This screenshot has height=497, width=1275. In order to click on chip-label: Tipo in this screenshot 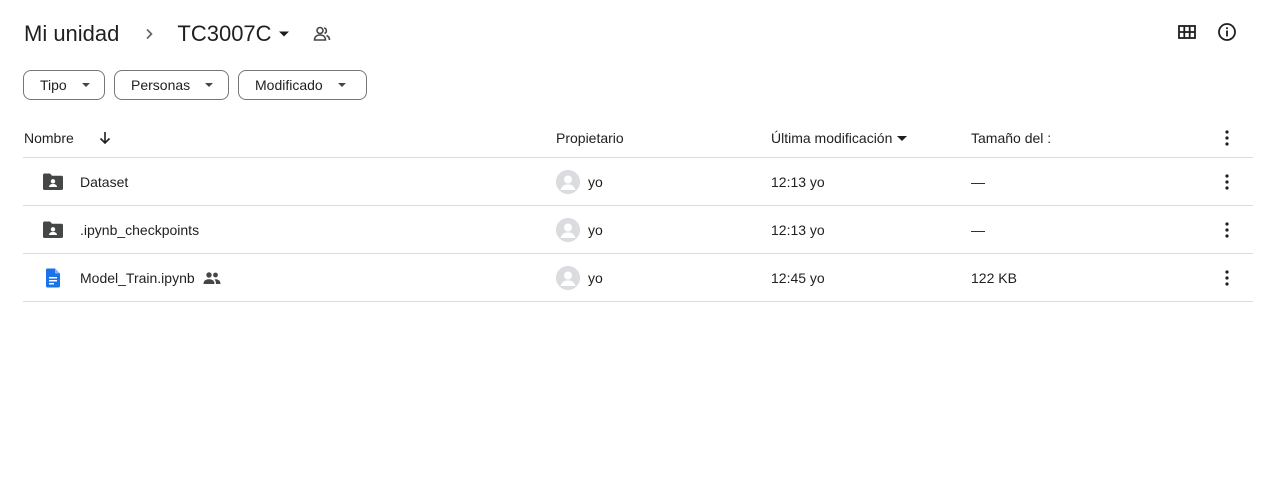, I will do `click(53, 85)`.